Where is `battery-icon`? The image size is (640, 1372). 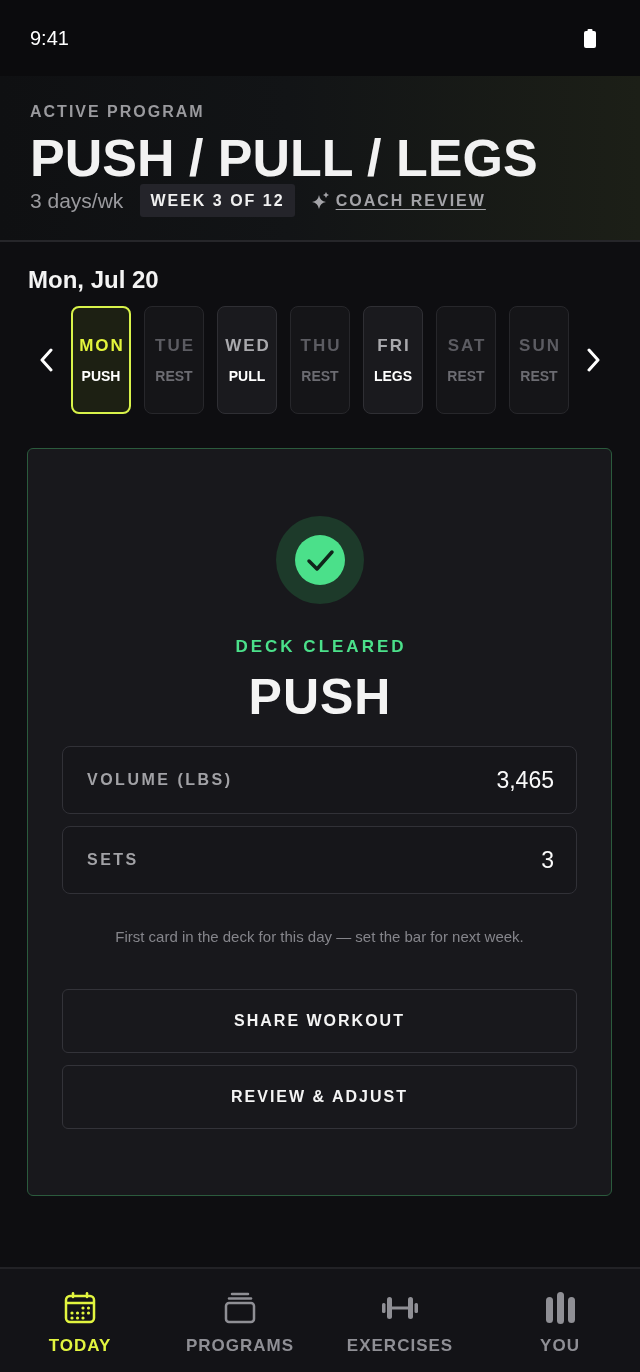
battery-icon is located at coordinates (590, 38).